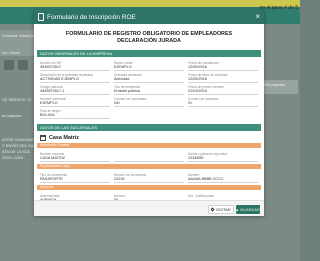  What do you see at coordinates (75, 156) in the screenshot?
I see `field-nombre-sucursal: Nombre sucursal CASA MATRIZ` at bounding box center [75, 156].